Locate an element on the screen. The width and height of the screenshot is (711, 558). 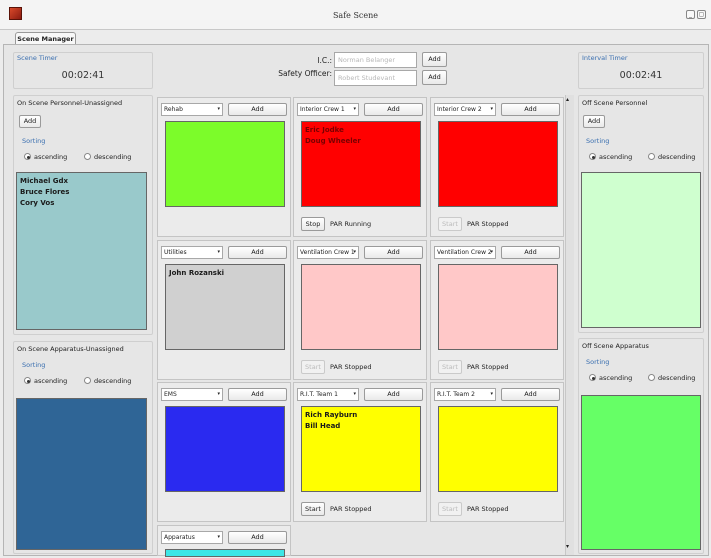
crew-name-select: Ventilation Crew 1 ▾ is located at coordinates (328, 252).